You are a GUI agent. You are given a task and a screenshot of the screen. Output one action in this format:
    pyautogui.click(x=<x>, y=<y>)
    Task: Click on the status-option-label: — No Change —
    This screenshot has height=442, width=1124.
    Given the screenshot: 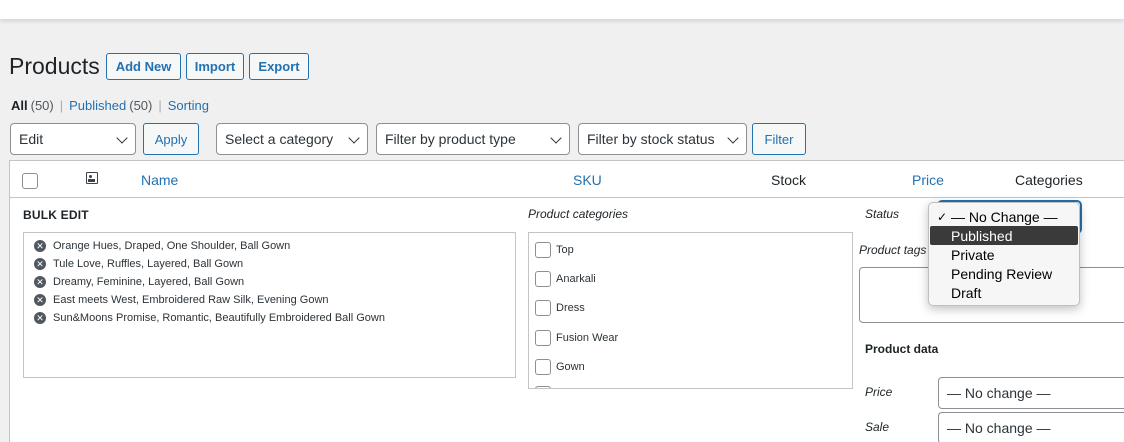 What is the action you would take?
    pyautogui.click(x=1004, y=216)
    